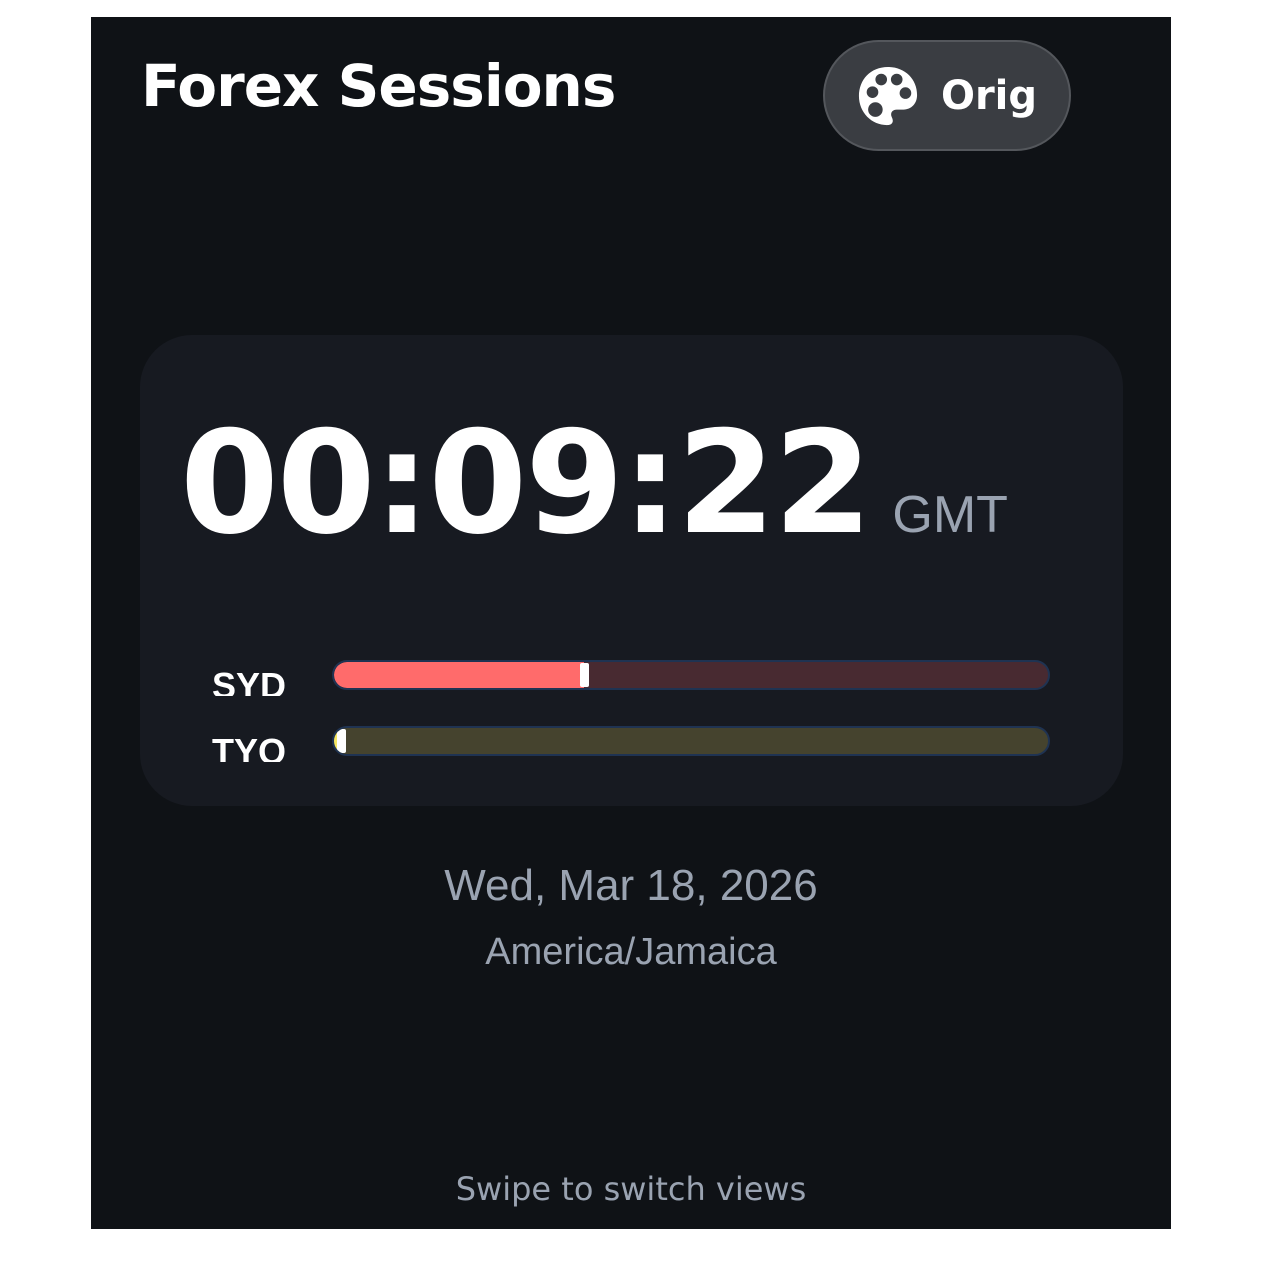  Describe the element at coordinates (249, 748) in the screenshot. I see `session-code: TYO` at that location.